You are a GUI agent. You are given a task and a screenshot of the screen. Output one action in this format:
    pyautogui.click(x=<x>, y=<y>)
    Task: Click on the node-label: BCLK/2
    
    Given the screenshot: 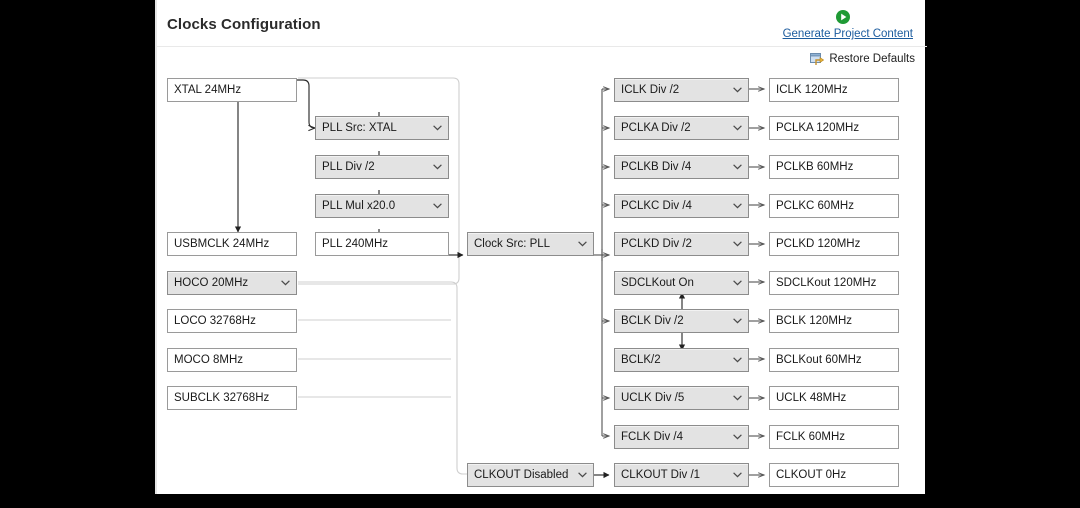 What is the action you would take?
    pyautogui.click(x=641, y=360)
    